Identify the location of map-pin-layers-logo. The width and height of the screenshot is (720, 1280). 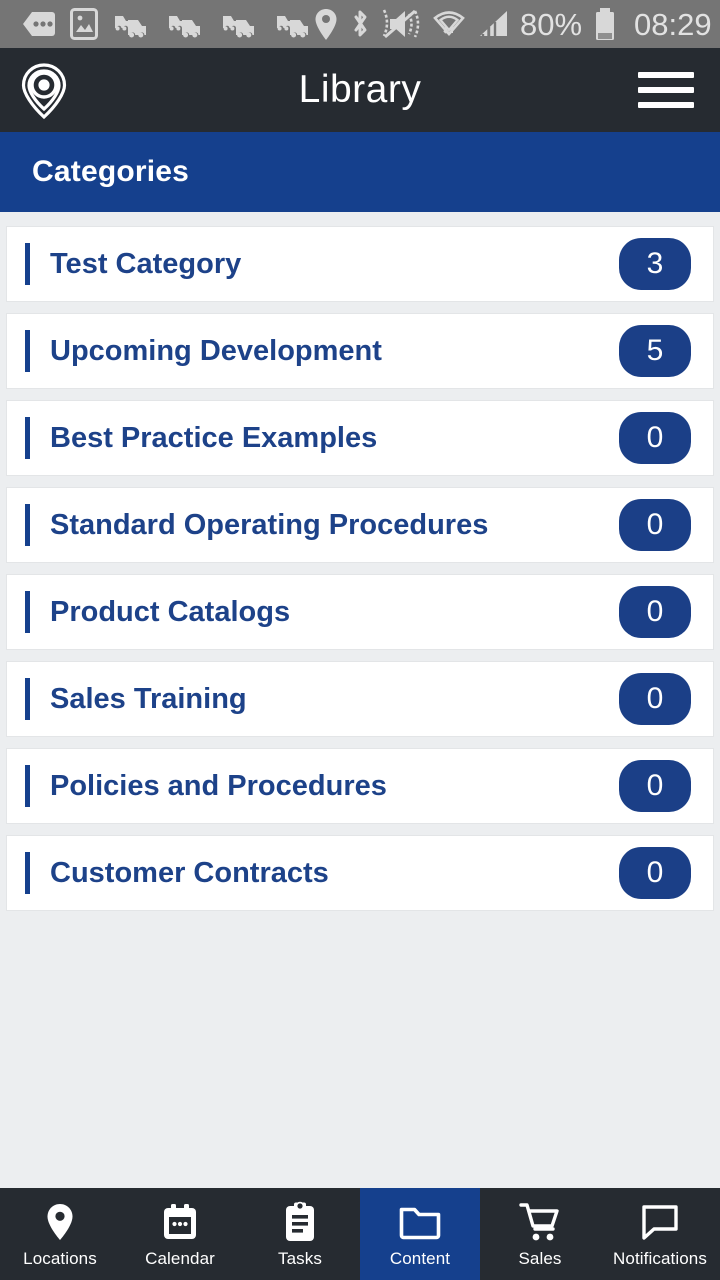
(44, 90).